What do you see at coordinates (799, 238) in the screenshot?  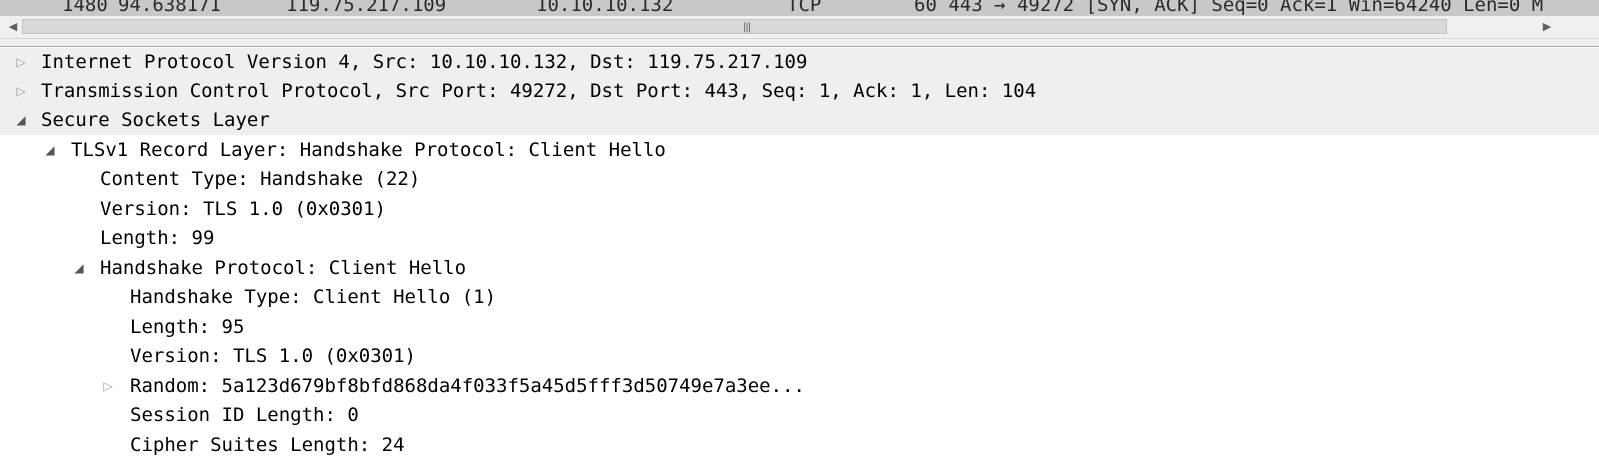 I see `tree-row-length: Length: 99` at bounding box center [799, 238].